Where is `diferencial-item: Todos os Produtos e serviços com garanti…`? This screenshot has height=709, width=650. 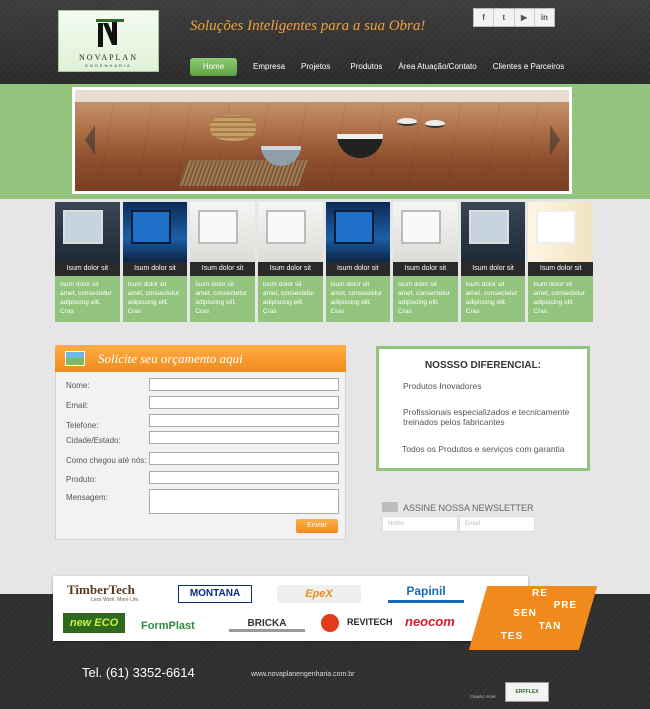 diferencial-item: Todos os Produtos e serviços com garanti… is located at coordinates (483, 449).